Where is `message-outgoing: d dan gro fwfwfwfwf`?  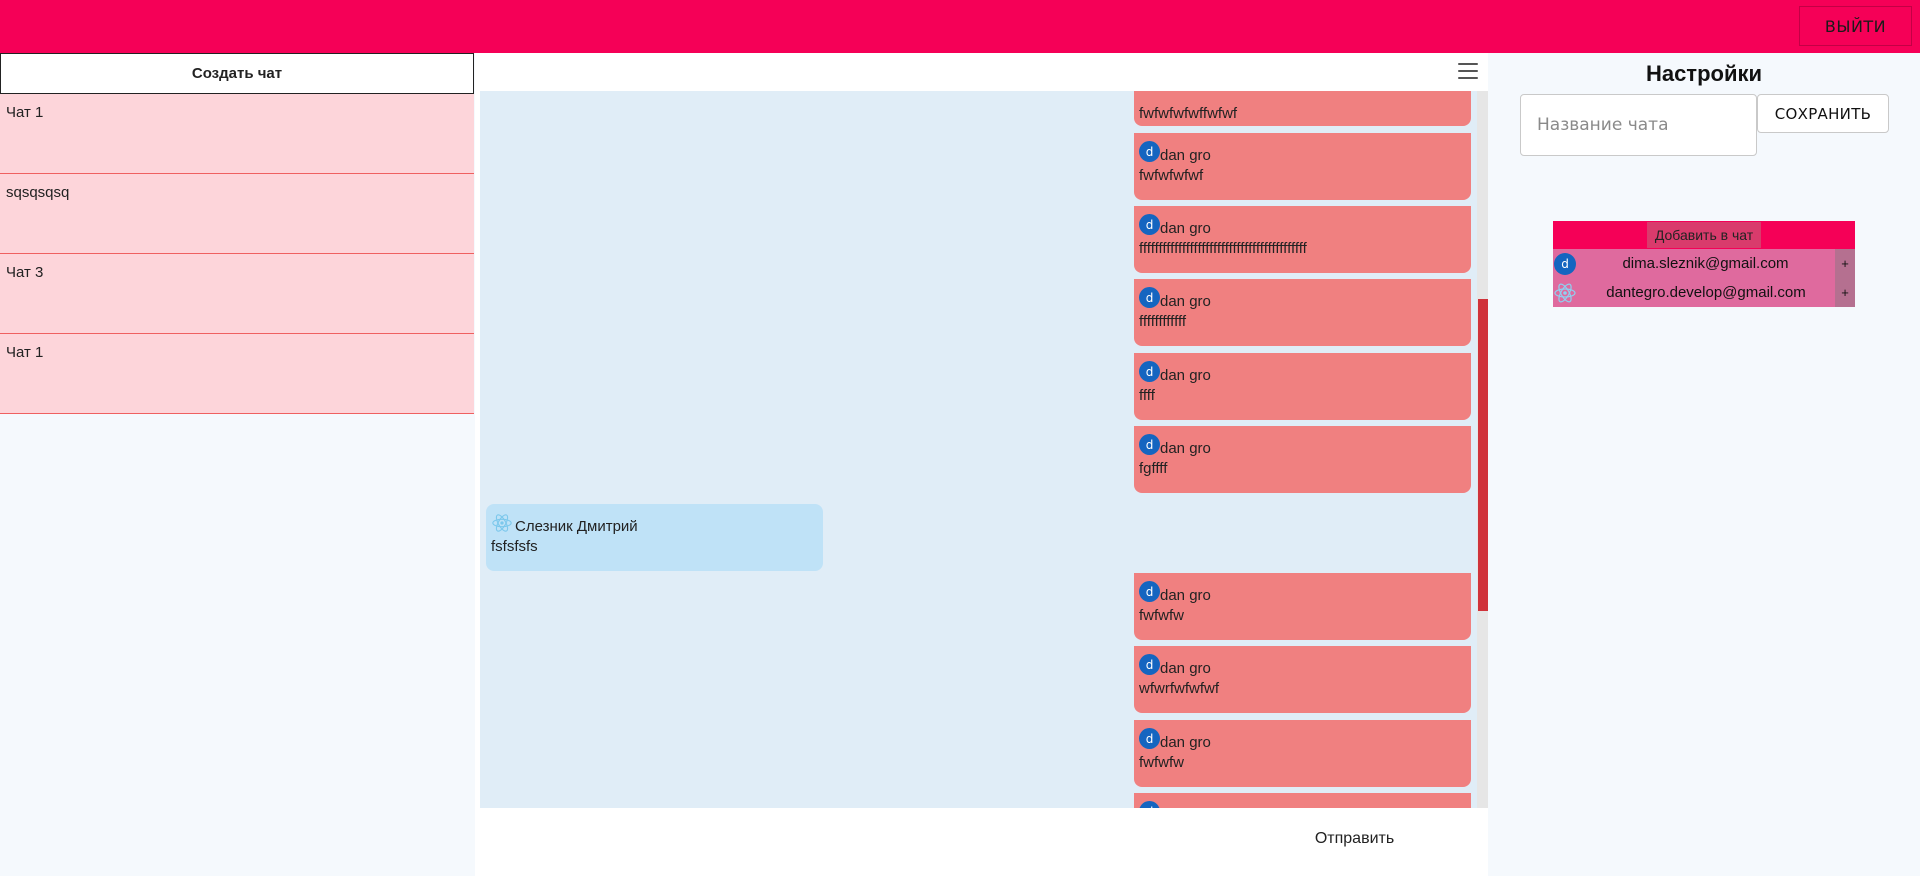
message-outgoing: d dan gro fwfwfwfwf is located at coordinates (1302, 166).